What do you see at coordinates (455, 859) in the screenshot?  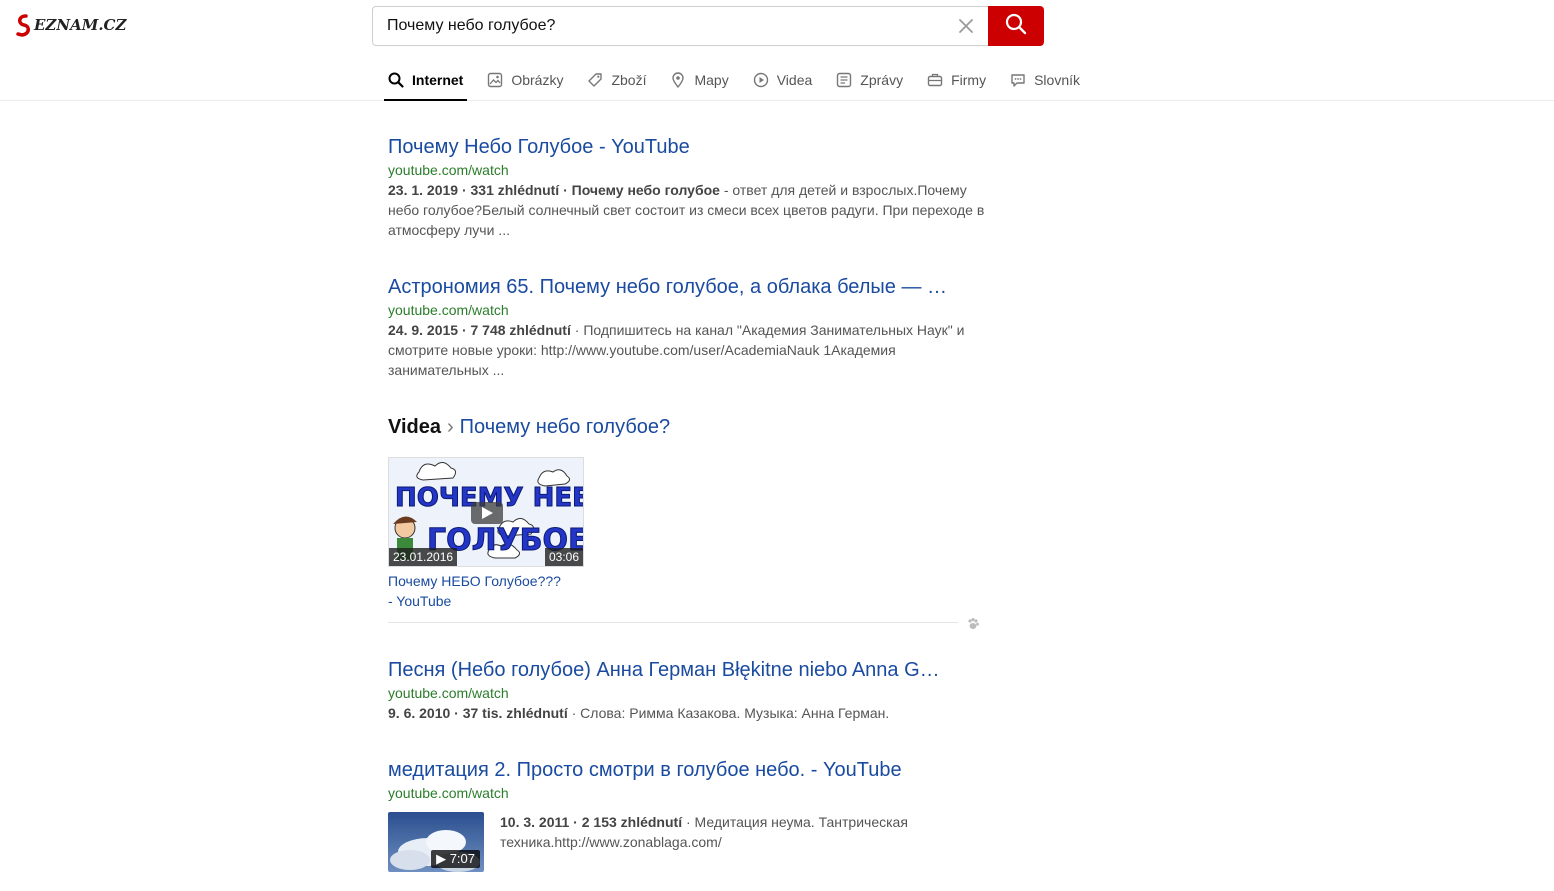 I see `video-duration-badge: ▶ 7:07` at bounding box center [455, 859].